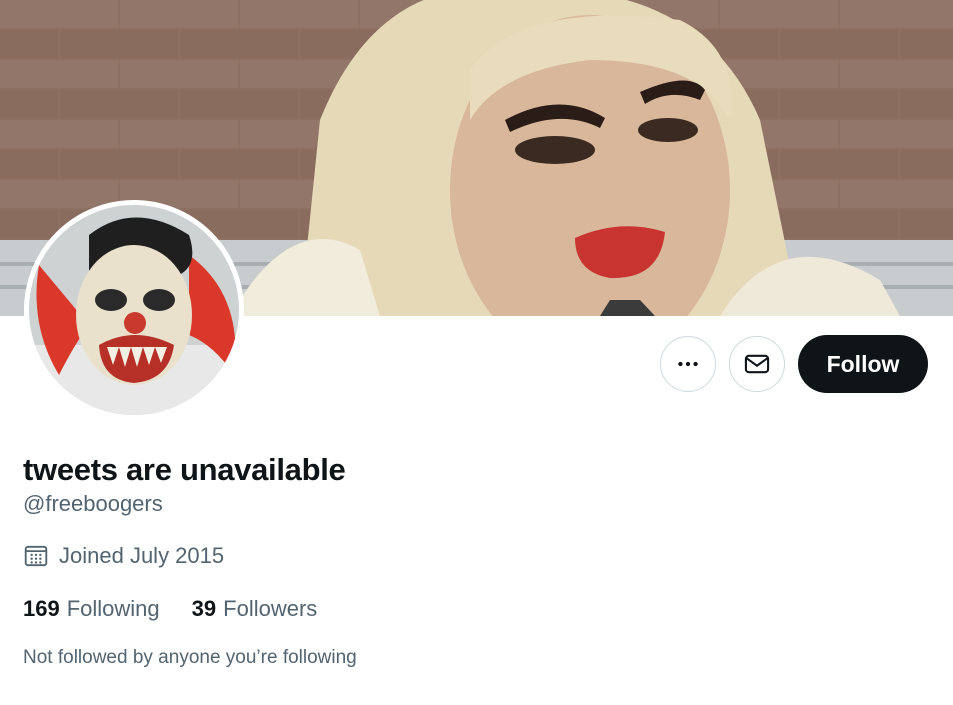 This screenshot has height=705, width=953. Describe the element at coordinates (863, 364) in the screenshot. I see `follow-button: Follow` at that location.